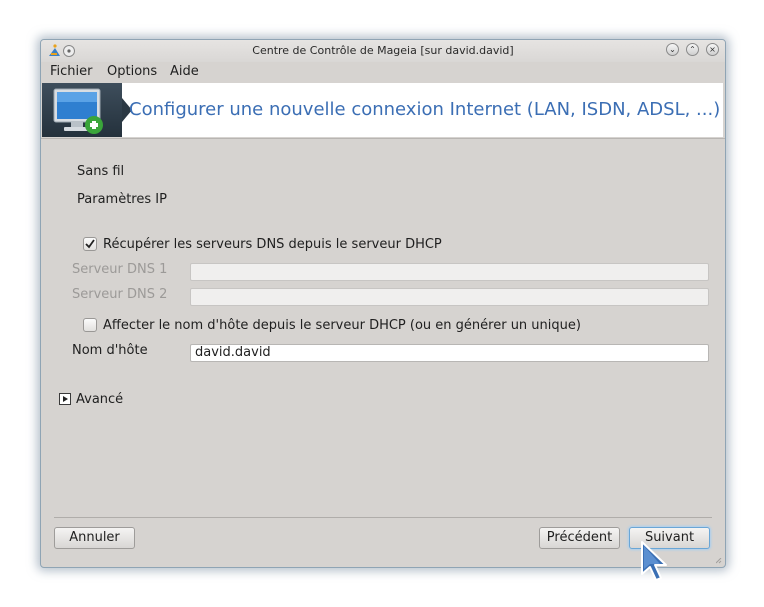  What do you see at coordinates (122, 199) in the screenshot?
I see `ip-params-section-label: Paramètres IP` at bounding box center [122, 199].